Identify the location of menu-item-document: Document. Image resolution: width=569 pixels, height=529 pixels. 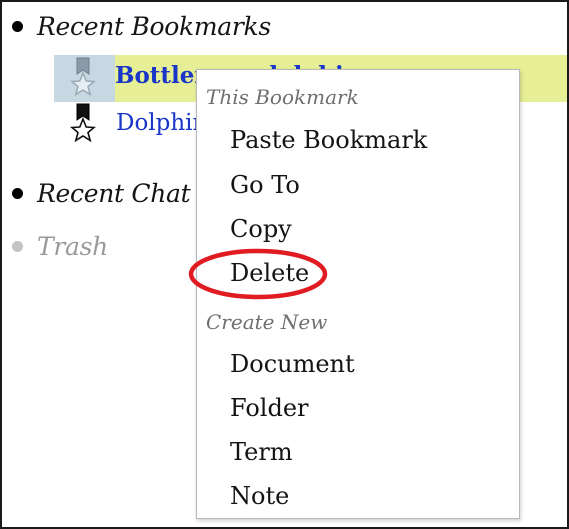
(292, 364).